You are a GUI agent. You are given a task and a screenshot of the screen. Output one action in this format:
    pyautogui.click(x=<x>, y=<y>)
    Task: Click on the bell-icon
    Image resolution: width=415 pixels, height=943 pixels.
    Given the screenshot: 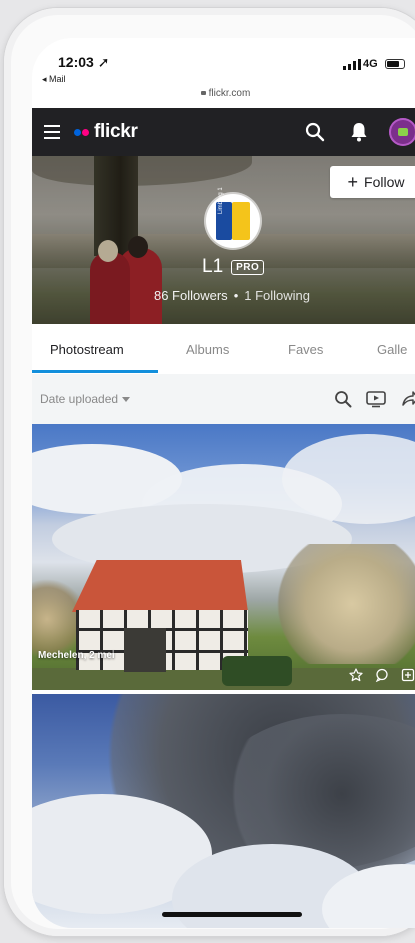 What is the action you would take?
    pyautogui.click(x=359, y=132)
    